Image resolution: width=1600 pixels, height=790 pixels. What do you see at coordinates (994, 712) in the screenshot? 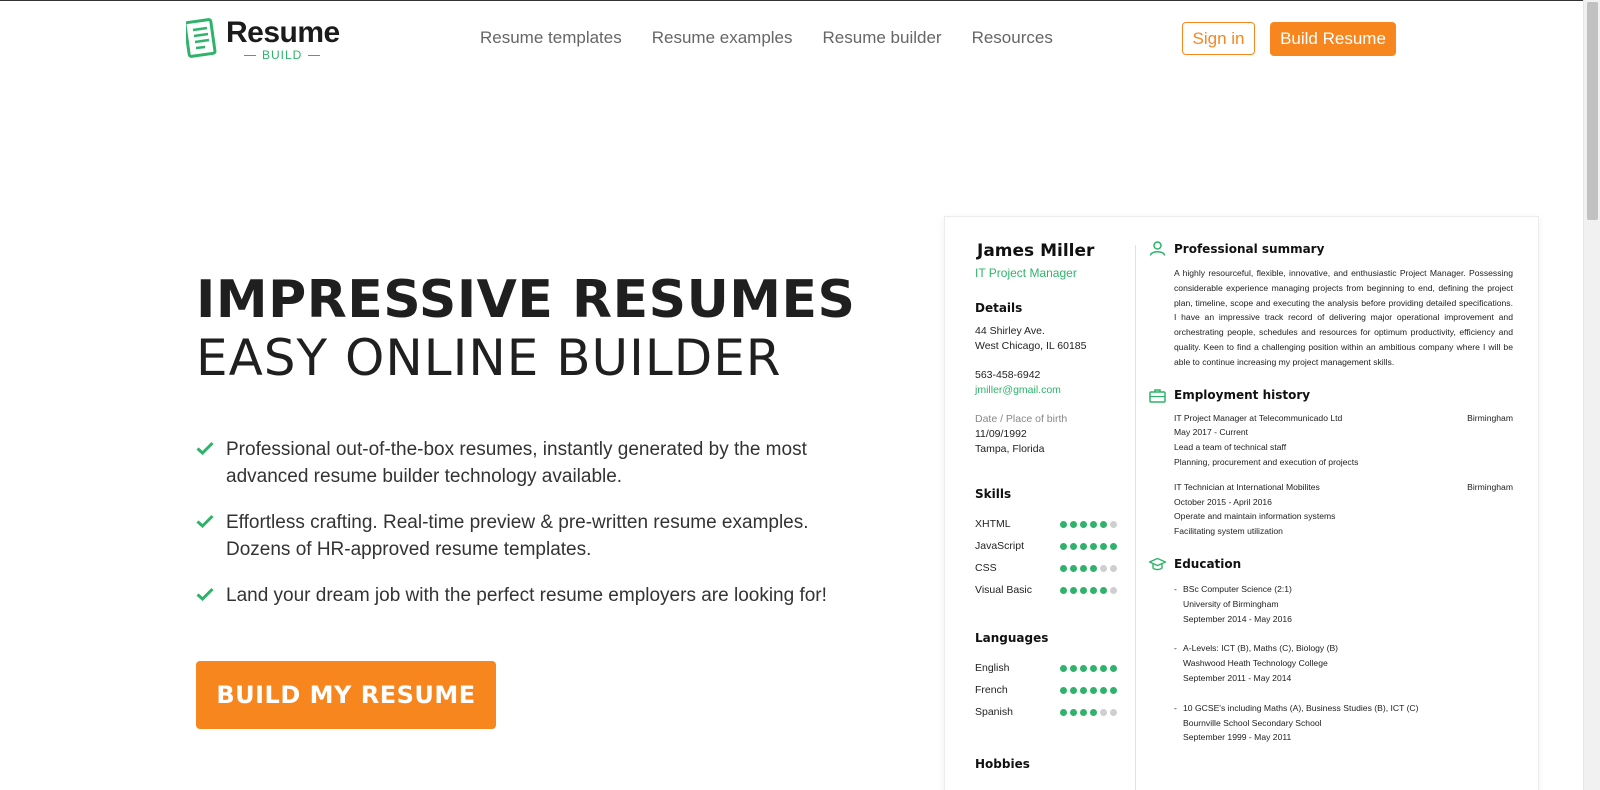
I see `language-name: Spanish` at bounding box center [994, 712].